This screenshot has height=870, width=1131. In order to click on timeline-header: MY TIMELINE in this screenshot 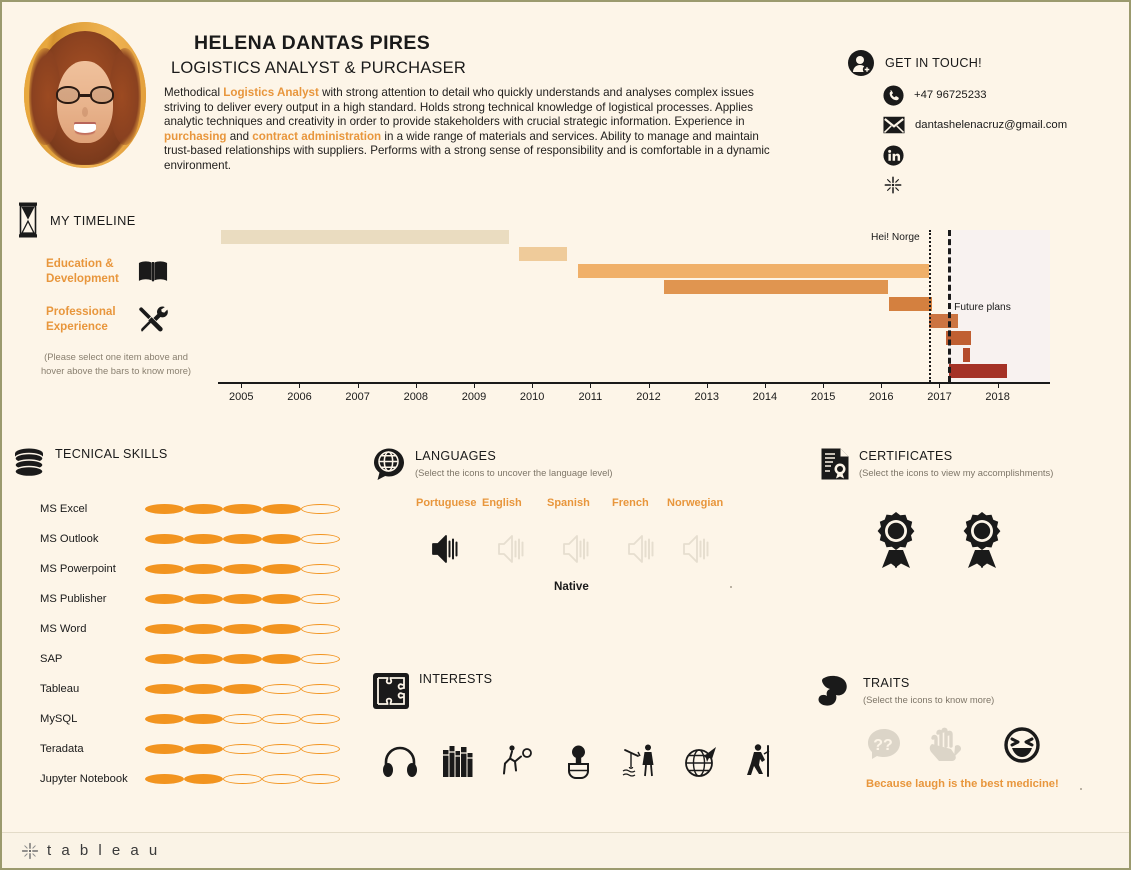, I will do `click(76, 220)`.